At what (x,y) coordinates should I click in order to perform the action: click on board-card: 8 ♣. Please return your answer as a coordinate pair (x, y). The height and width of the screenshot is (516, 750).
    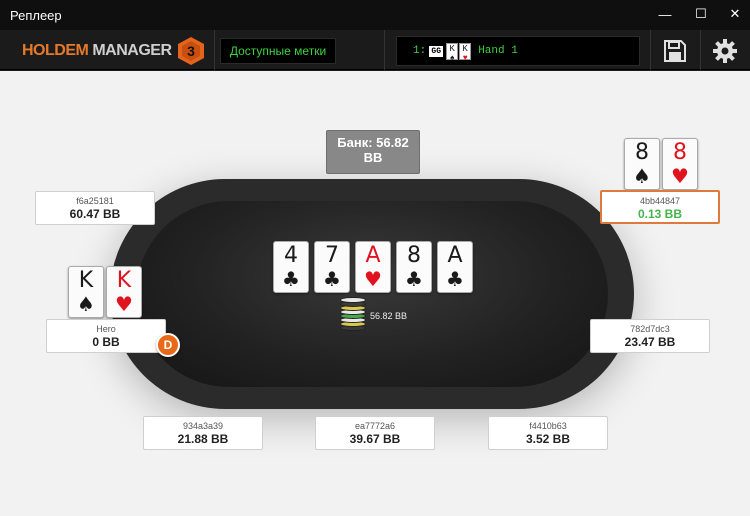
    Looking at the image, I should click on (414, 267).